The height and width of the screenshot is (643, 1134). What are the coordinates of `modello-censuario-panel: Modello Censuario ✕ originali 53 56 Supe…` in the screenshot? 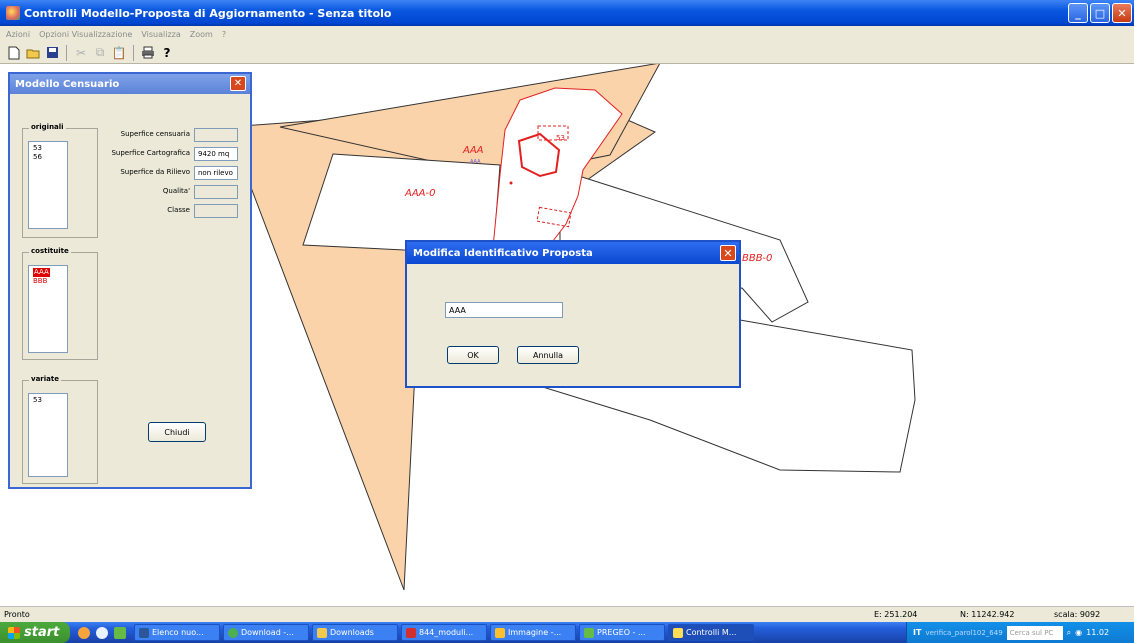 It's located at (130, 280).